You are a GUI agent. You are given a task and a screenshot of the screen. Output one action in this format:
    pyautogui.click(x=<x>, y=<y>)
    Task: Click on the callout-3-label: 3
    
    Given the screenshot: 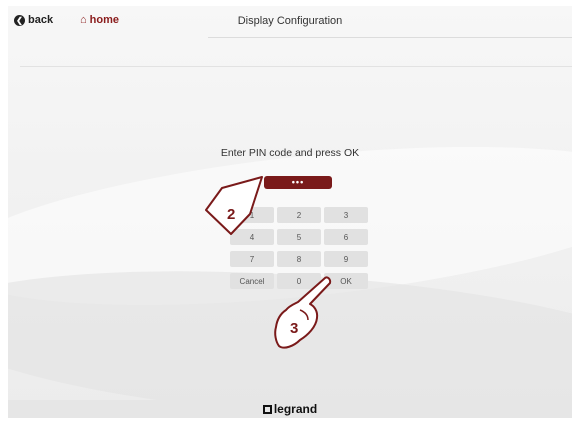 What is the action you would take?
    pyautogui.click(x=294, y=328)
    